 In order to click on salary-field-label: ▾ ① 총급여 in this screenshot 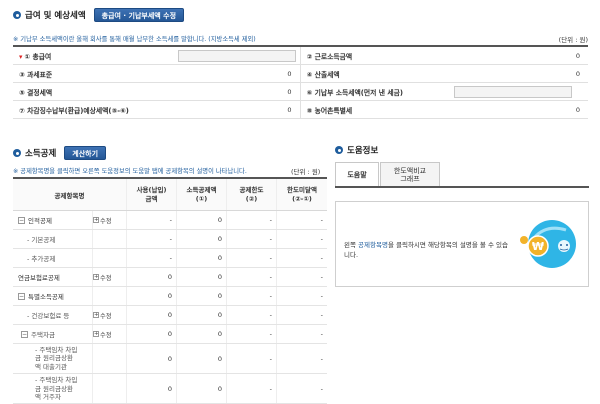, I will do `click(68, 56)`.